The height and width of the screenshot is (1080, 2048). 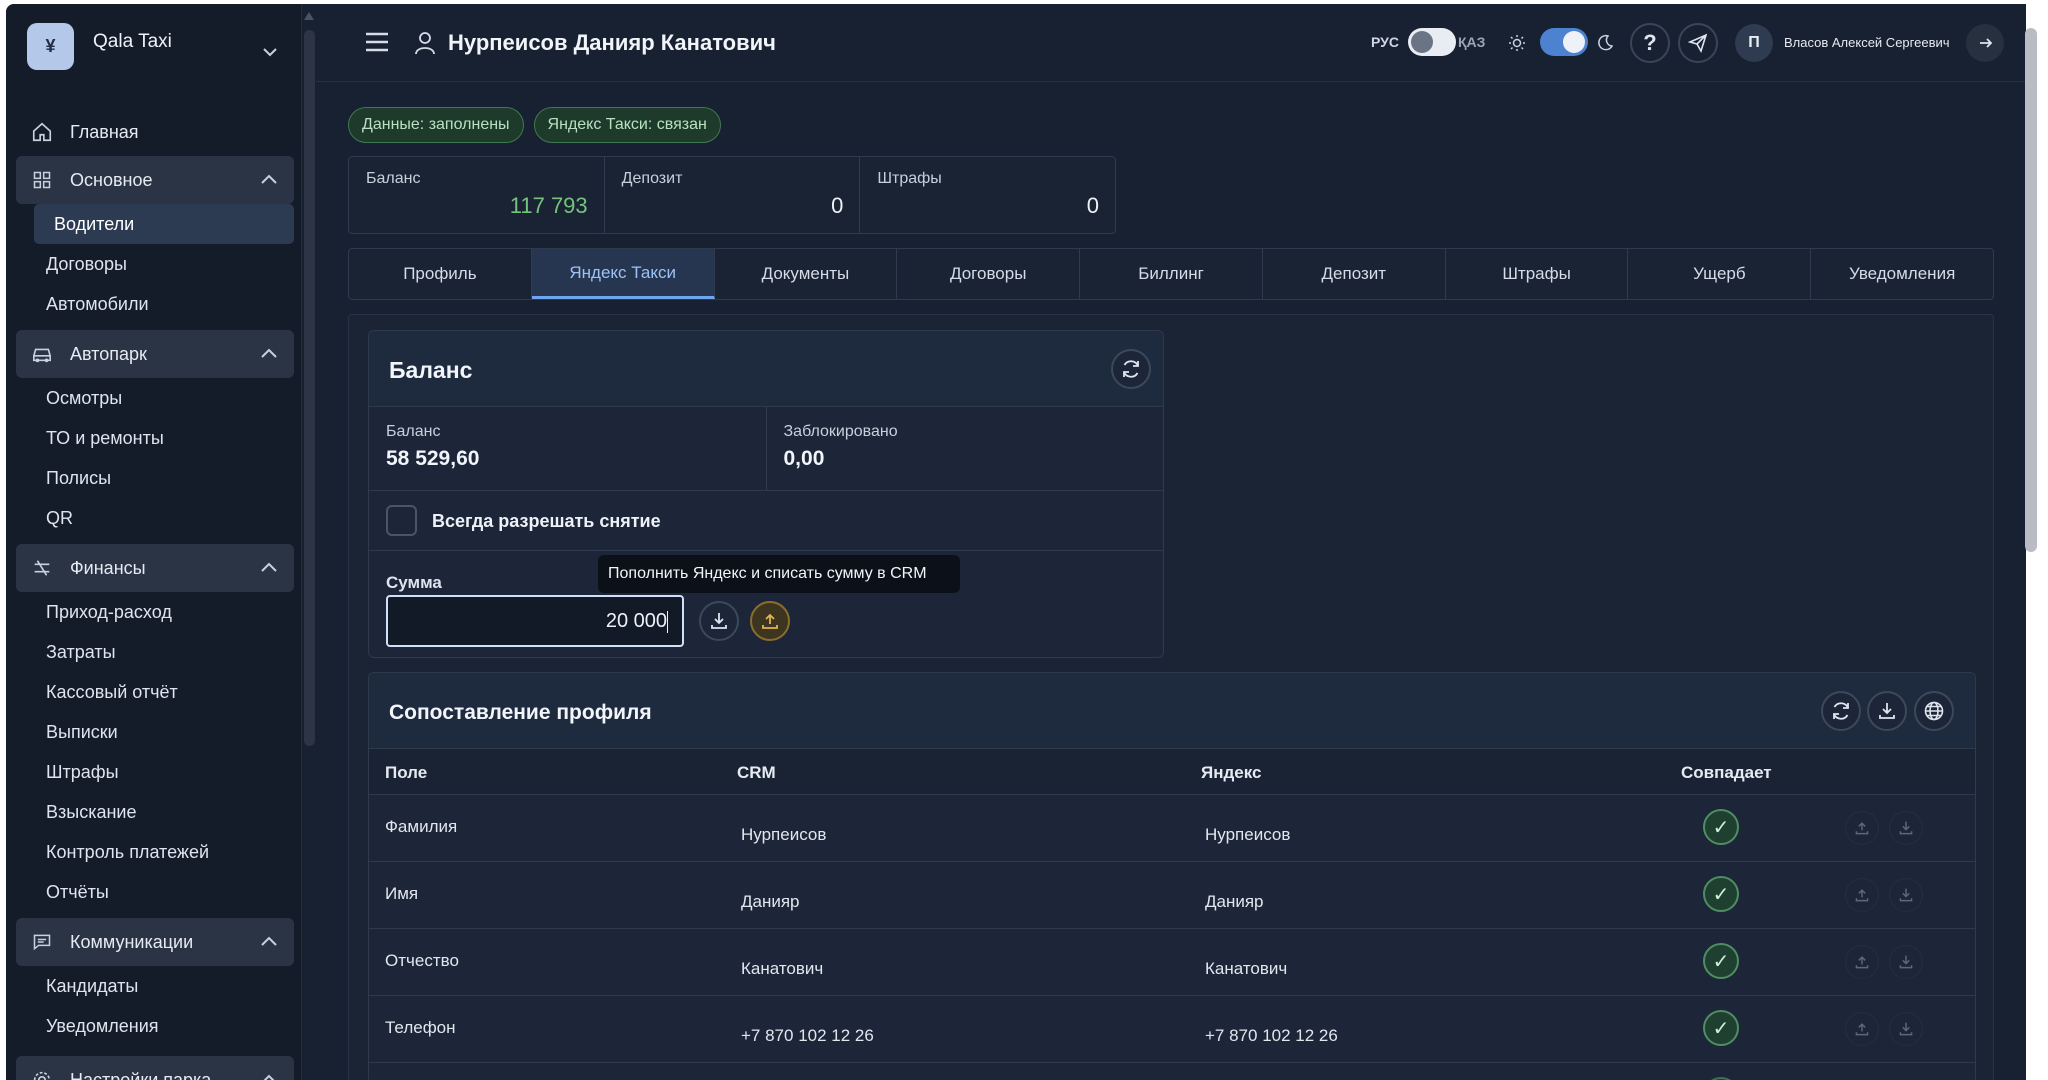 What do you see at coordinates (155, 892) in the screenshot?
I see `sidebar-item-reports: Отчёты` at bounding box center [155, 892].